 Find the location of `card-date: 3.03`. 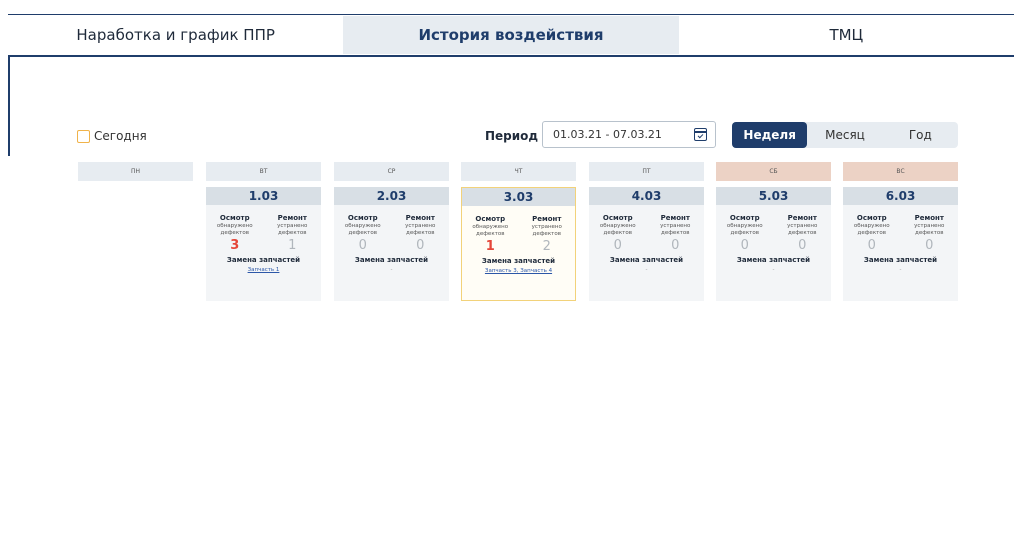

card-date: 3.03 is located at coordinates (518, 197).